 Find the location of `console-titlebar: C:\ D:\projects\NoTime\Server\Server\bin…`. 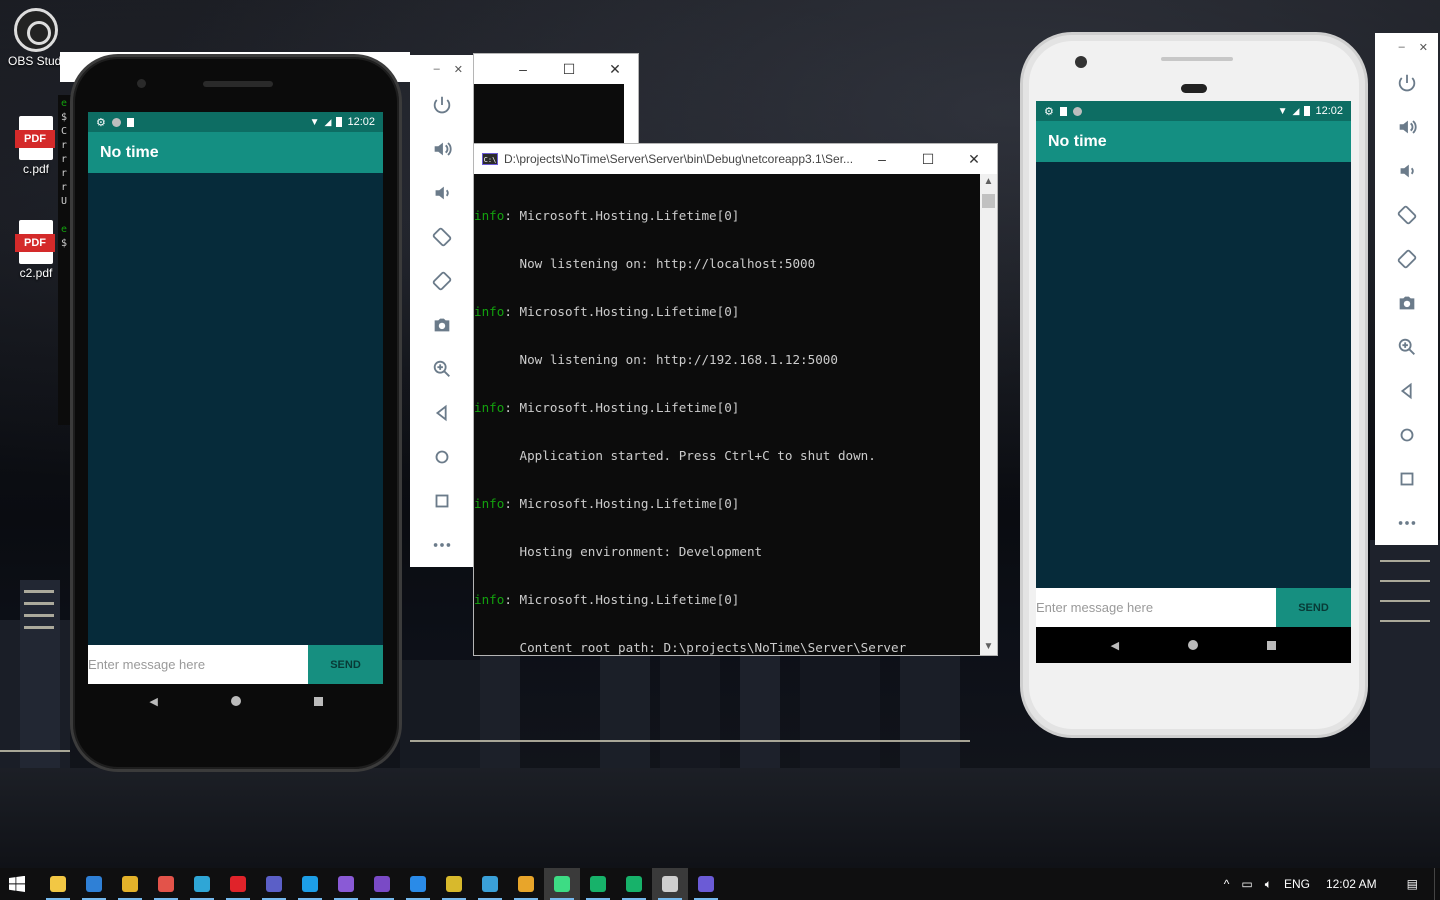

console-titlebar: C:\ D:\projects\NoTime\Server\Server\bin… is located at coordinates (735, 159).